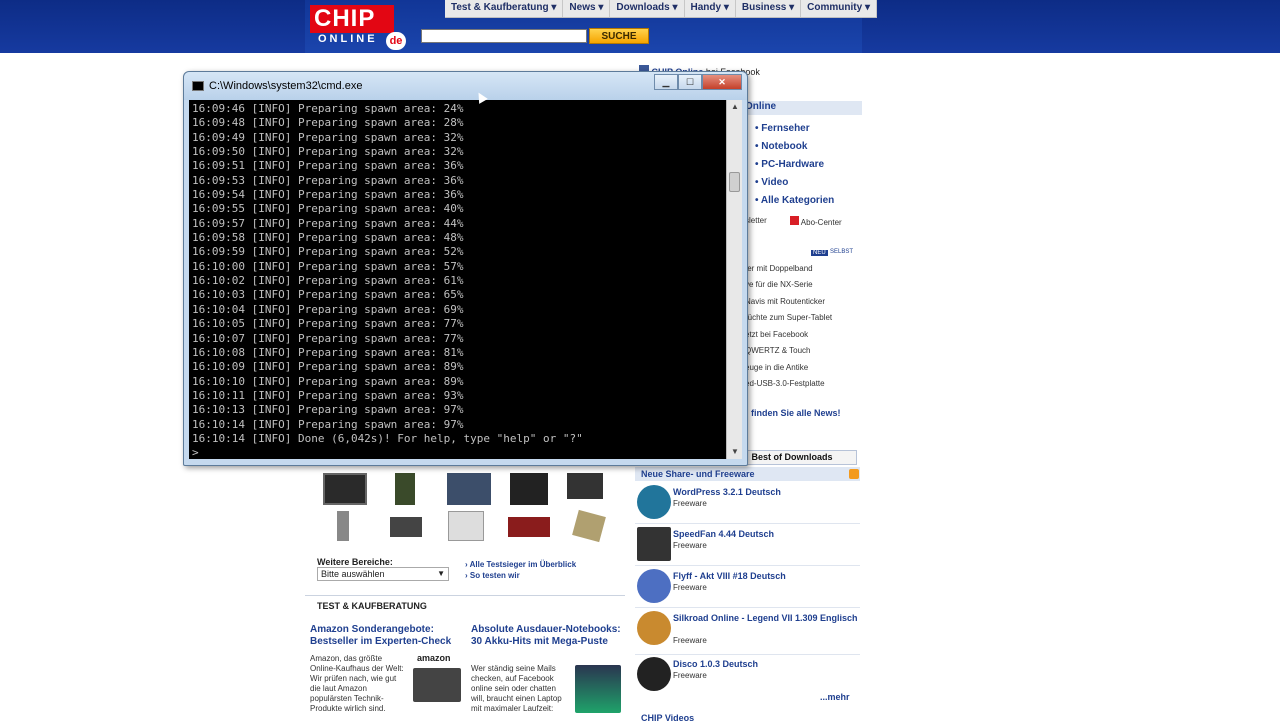 This screenshot has height=723, width=1280. What do you see at coordinates (437, 685) in the screenshot?
I see `amazon-products-image` at bounding box center [437, 685].